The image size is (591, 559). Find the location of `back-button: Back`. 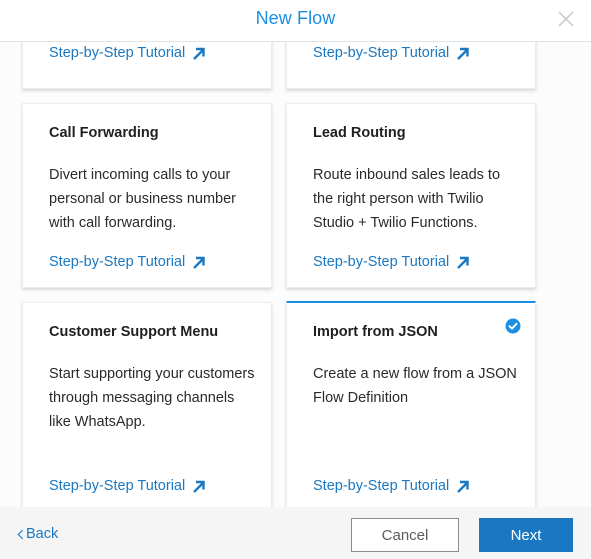

back-button: Back is located at coordinates (37, 534).